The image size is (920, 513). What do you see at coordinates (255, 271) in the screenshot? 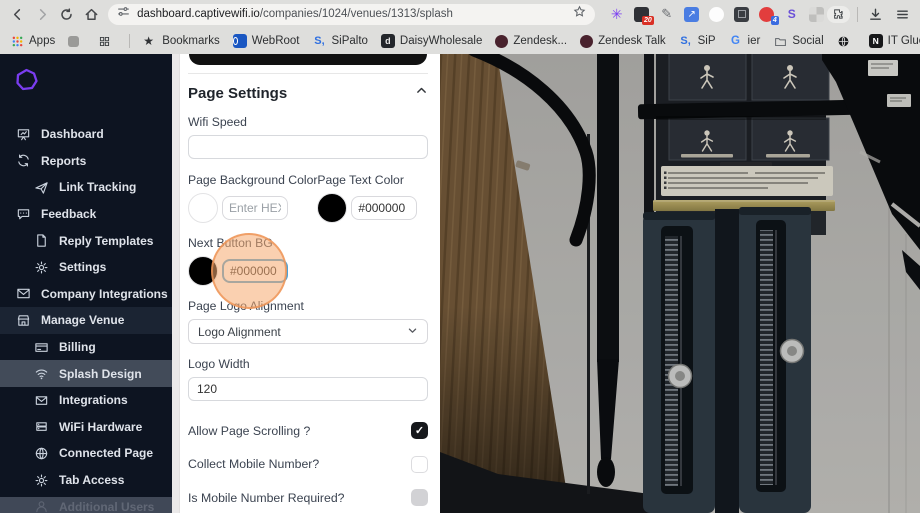
I see `next-button-bg-input` at bounding box center [255, 271].